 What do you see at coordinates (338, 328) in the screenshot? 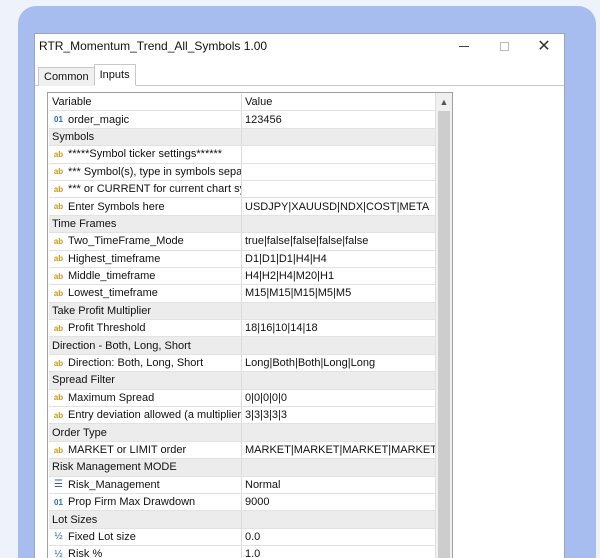
I see `parameter-value-cell: 18|16|10|14|18` at bounding box center [338, 328].